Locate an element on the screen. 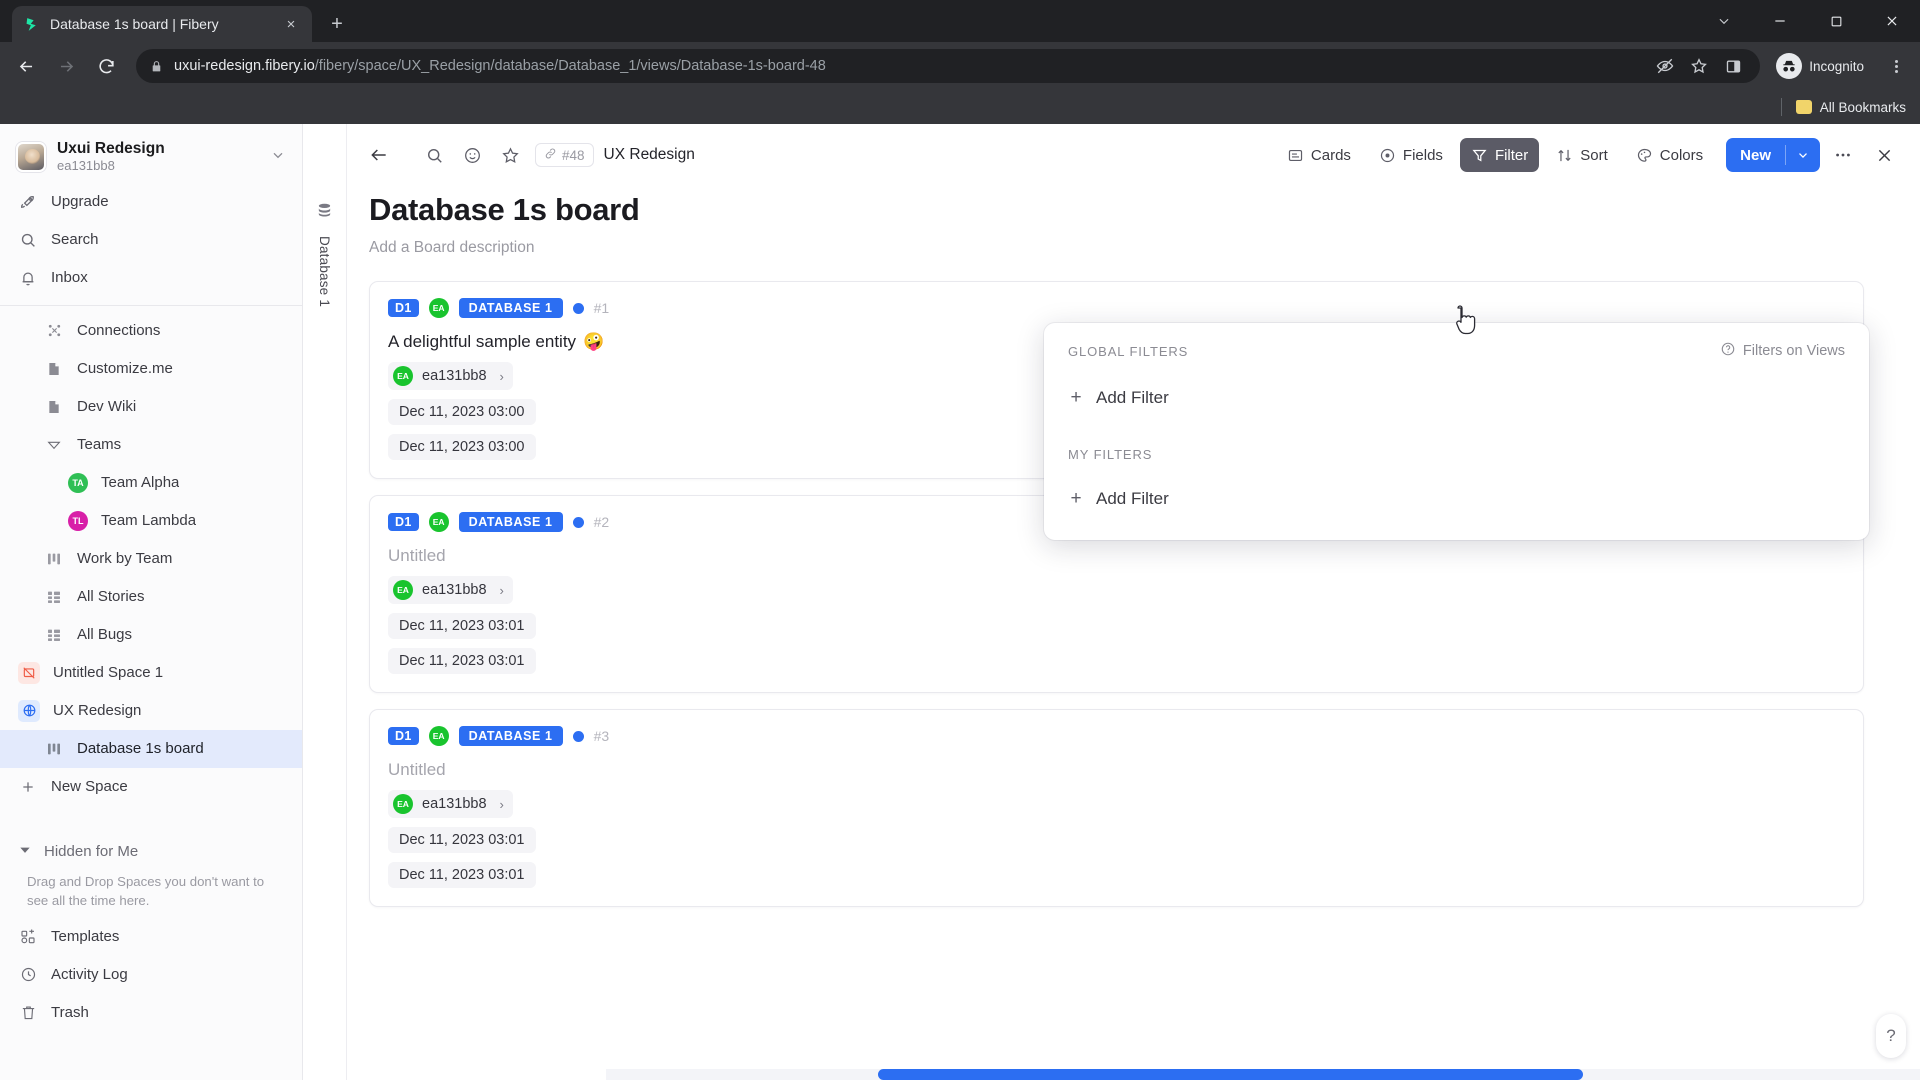 The width and height of the screenshot is (1920, 1080). hidden-for-me-header: Hidden for Me is located at coordinates (151, 852).